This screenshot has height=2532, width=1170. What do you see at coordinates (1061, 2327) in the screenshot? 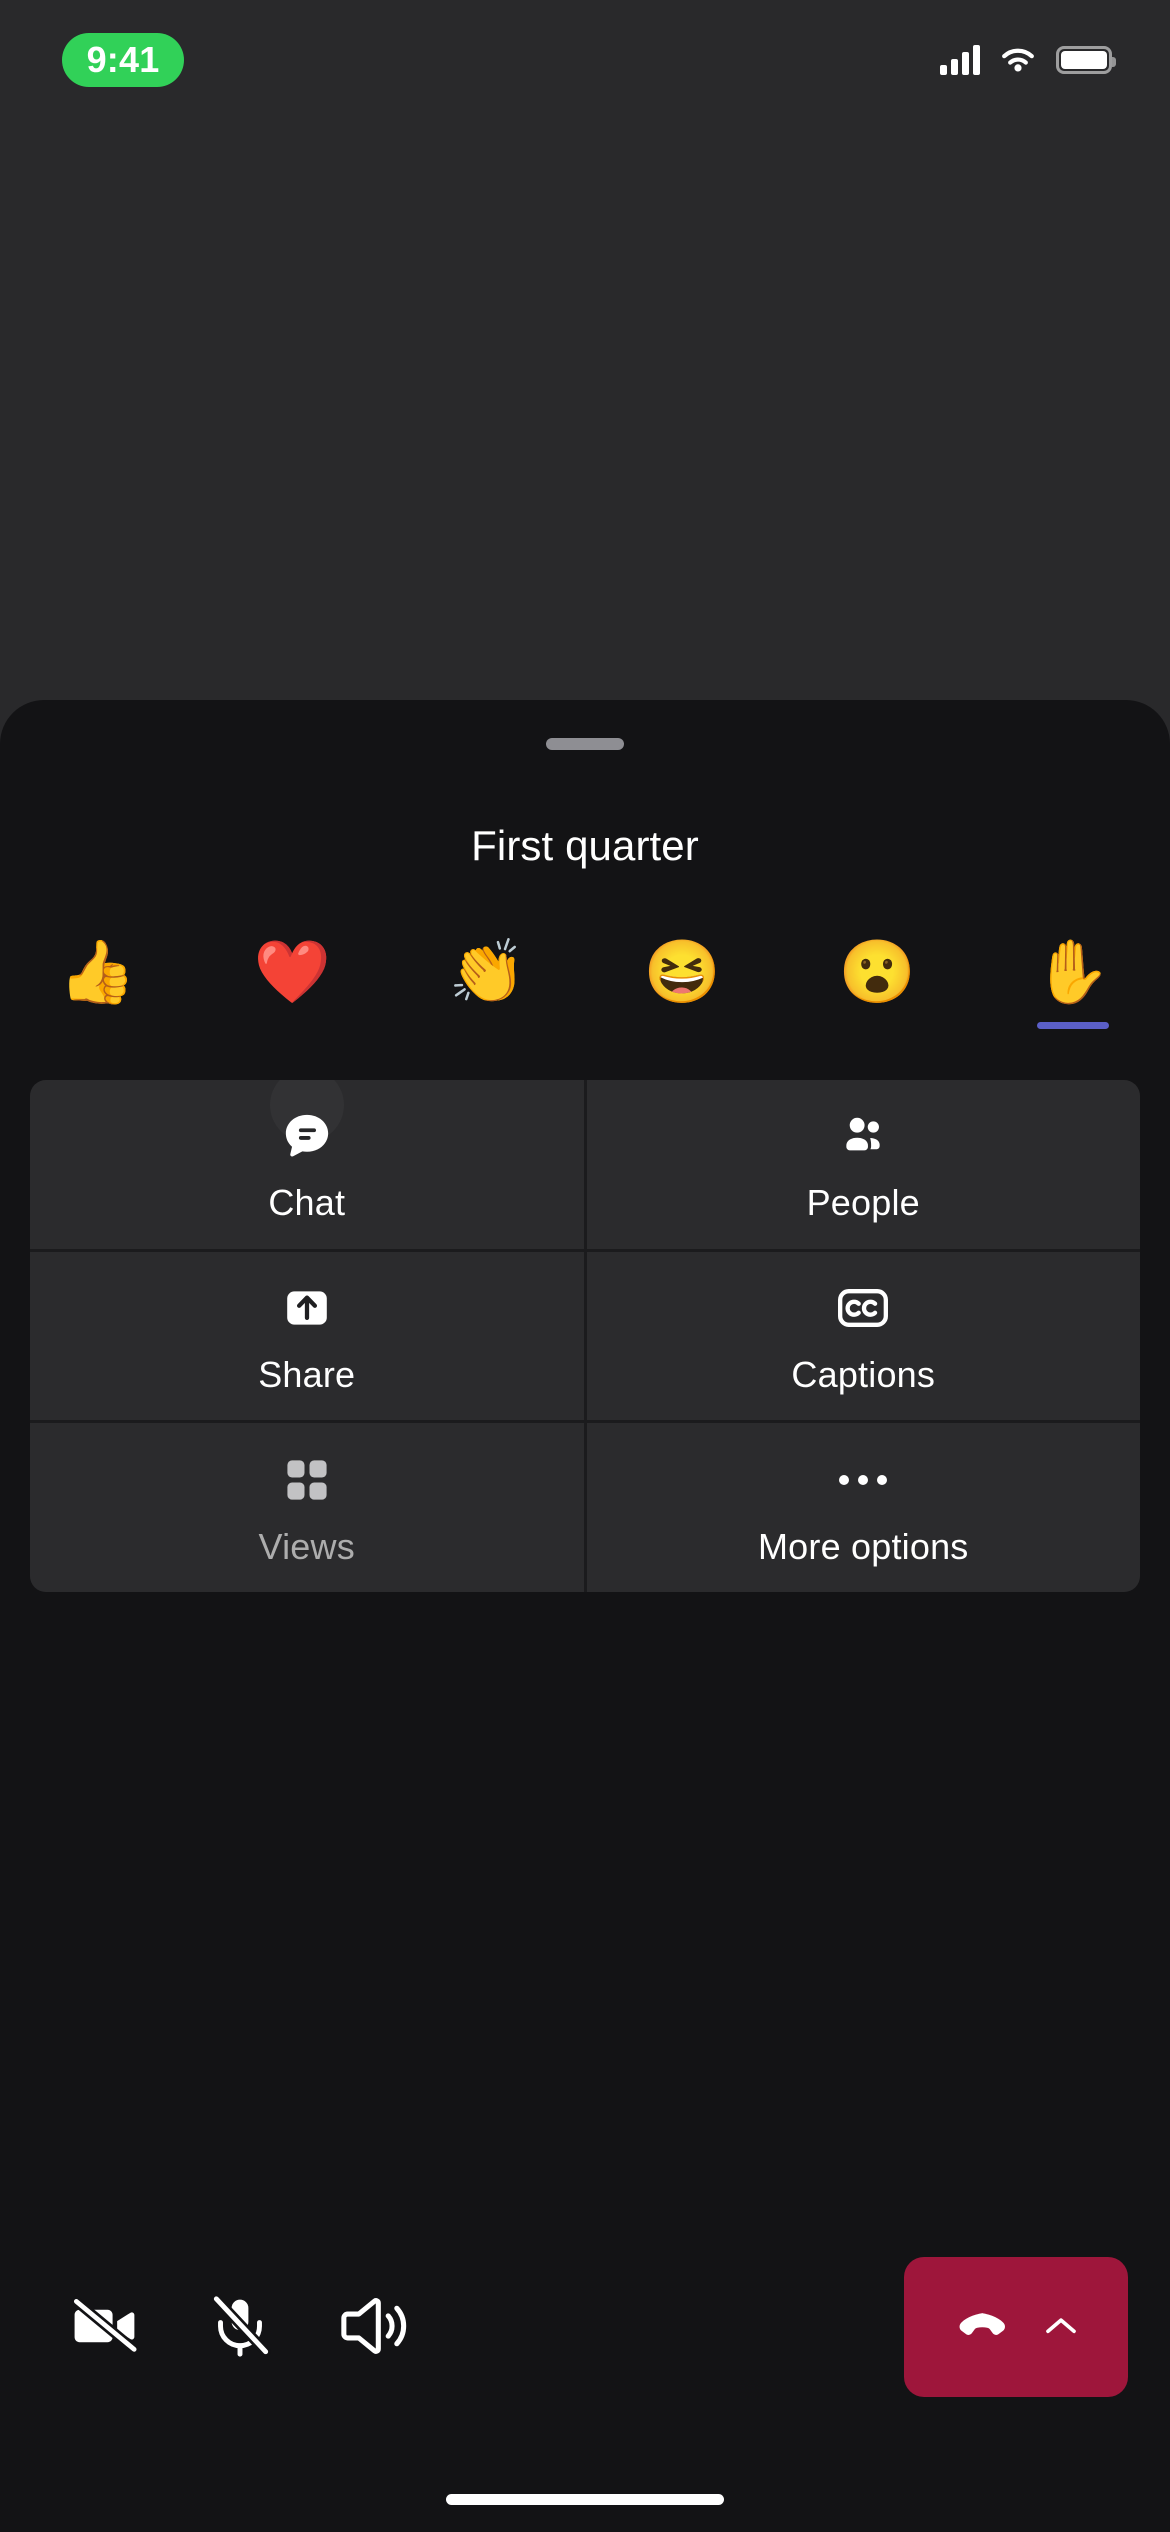
I see `chevron-up-icon` at bounding box center [1061, 2327].